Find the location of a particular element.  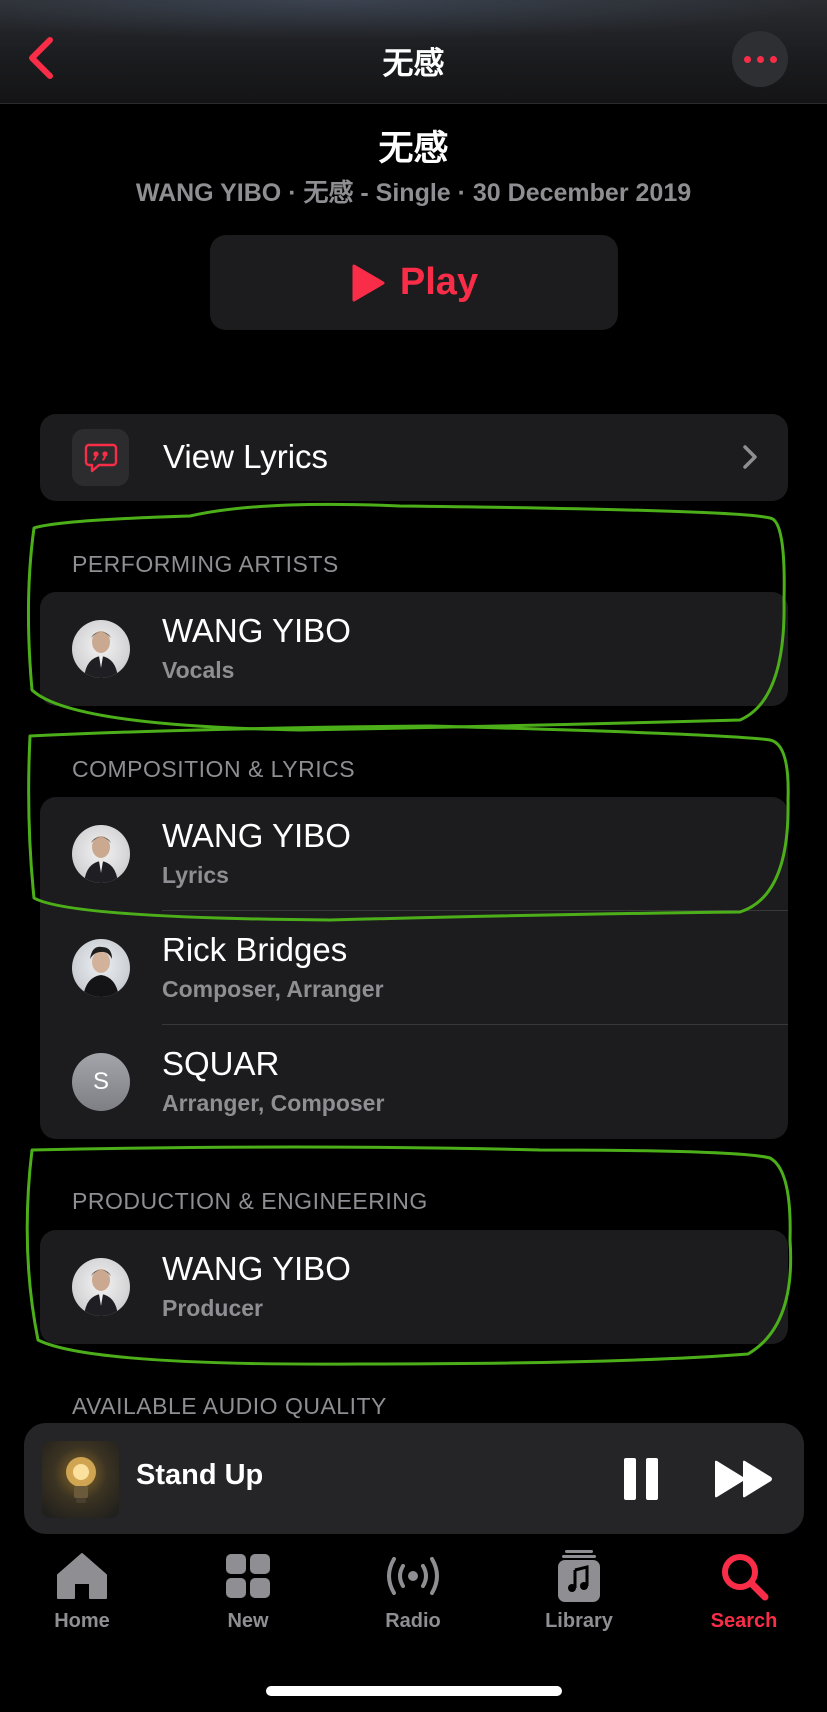

credit-name: Rick Bridges is located at coordinates (255, 949).